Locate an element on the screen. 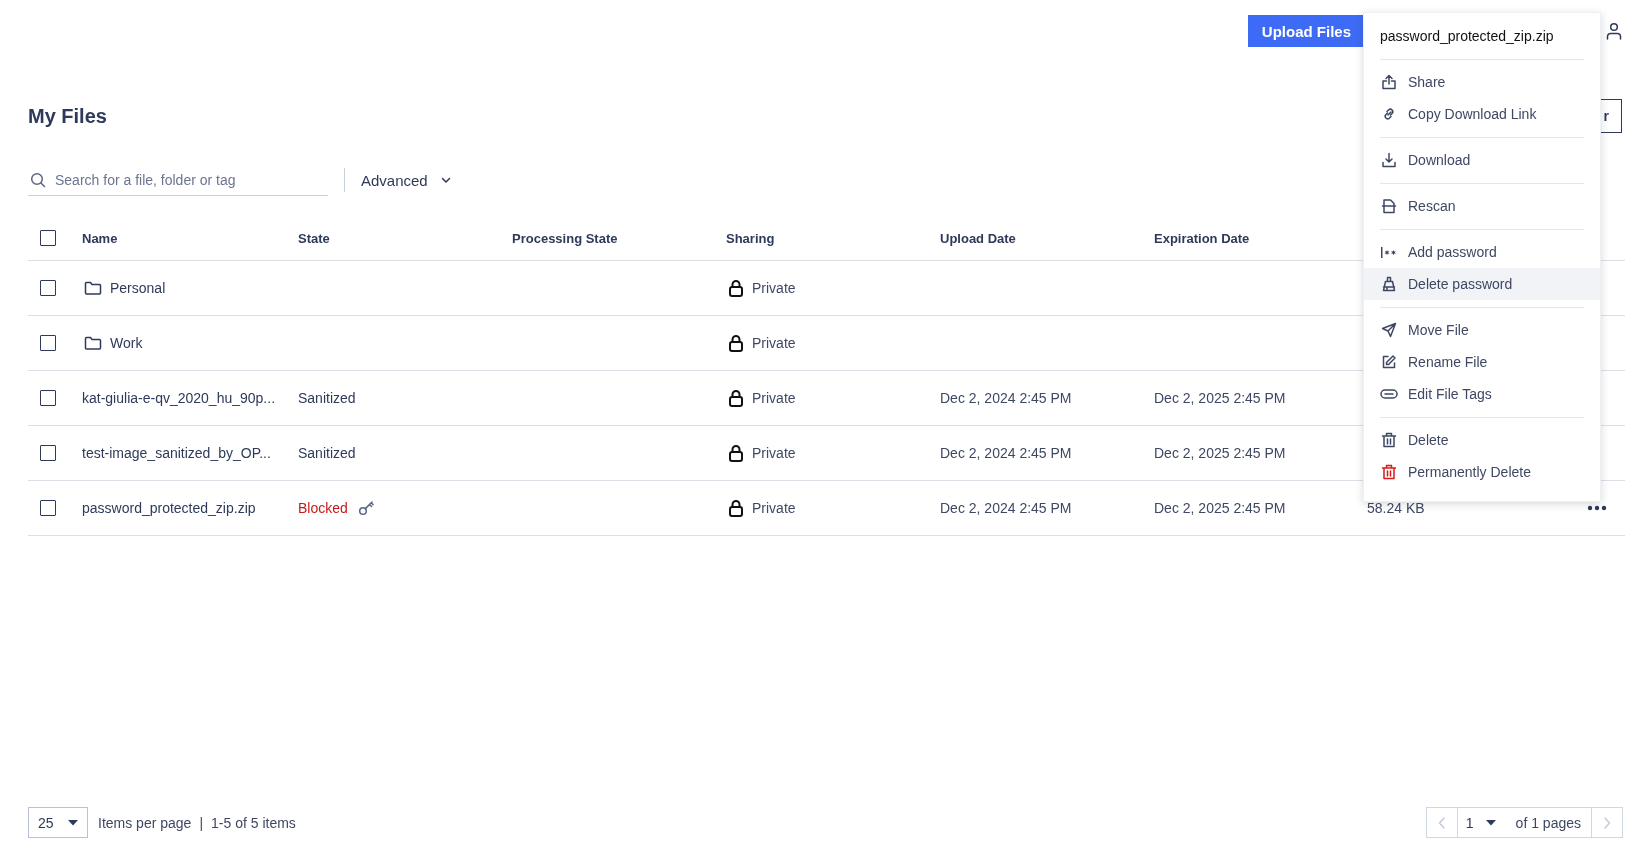 This screenshot has height=857, width=1641. menu-item: Copy Download Link is located at coordinates (1482, 114).